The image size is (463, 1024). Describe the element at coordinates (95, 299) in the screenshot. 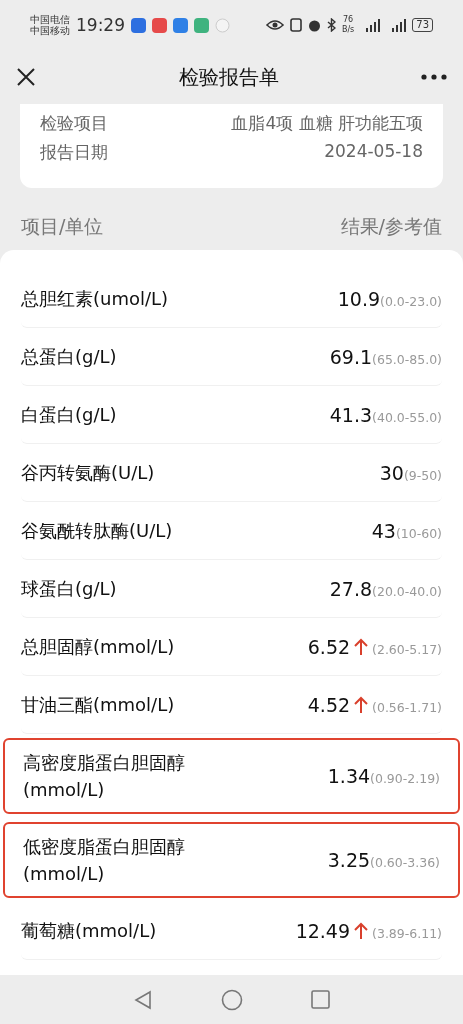

I see `test-name: 总胆红素(umol/L)` at that location.